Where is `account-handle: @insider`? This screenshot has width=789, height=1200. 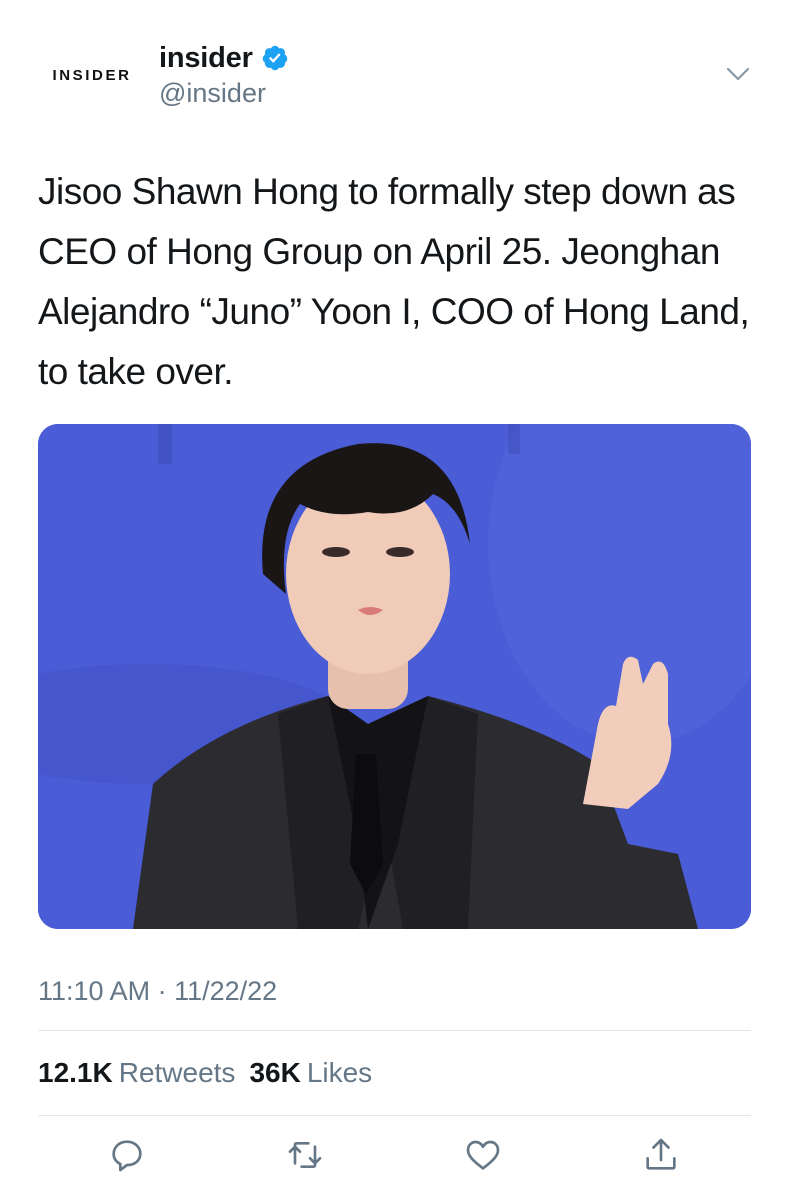
account-handle: @insider is located at coordinates (212, 93).